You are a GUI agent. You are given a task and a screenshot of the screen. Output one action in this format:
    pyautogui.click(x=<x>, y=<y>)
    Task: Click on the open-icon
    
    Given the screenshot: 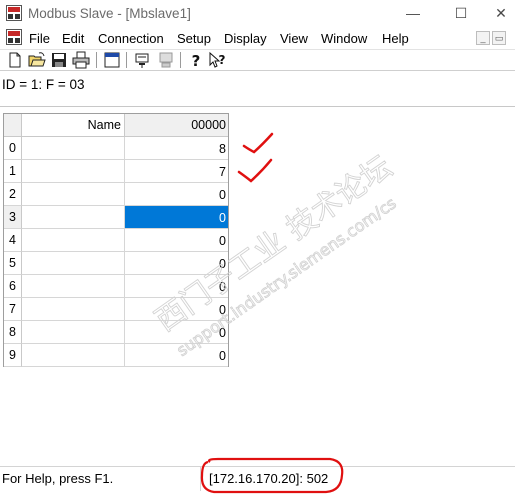 What is the action you would take?
    pyautogui.click(x=37, y=60)
    